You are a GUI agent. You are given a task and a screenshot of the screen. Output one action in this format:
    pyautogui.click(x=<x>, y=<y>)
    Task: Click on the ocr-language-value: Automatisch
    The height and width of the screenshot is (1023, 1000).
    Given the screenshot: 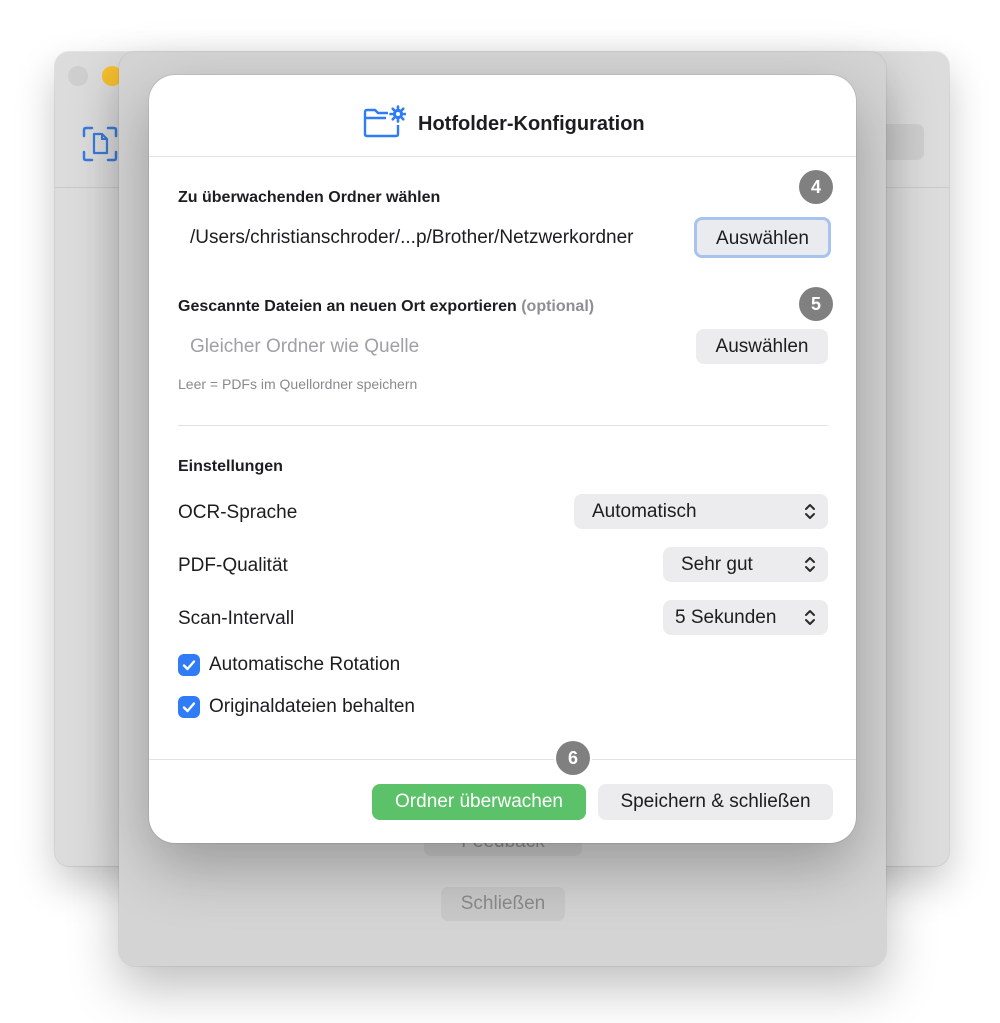 What is the action you would take?
    pyautogui.click(x=644, y=511)
    